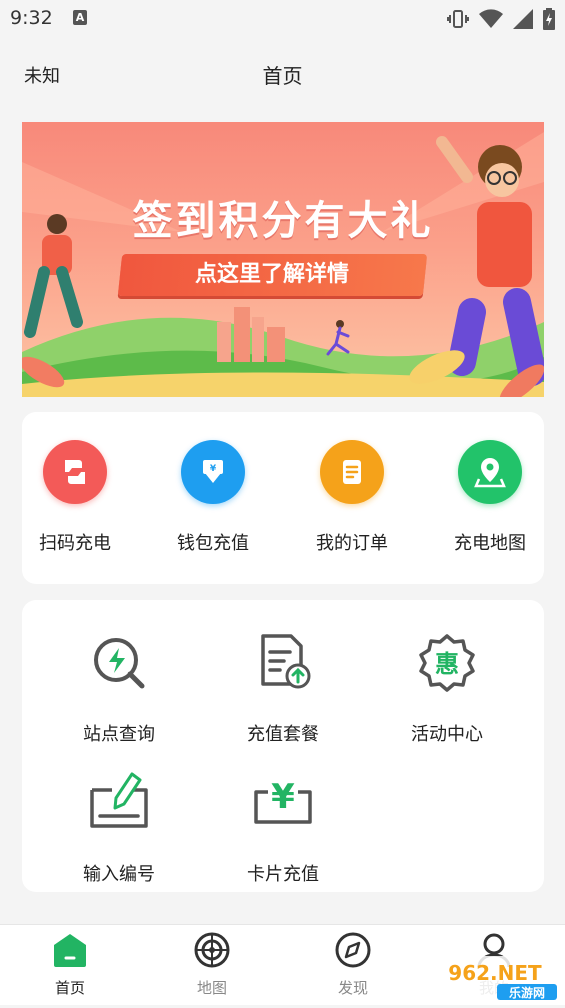 The width and height of the screenshot is (565, 1008). I want to click on status-time: 9:32, so click(31, 18).